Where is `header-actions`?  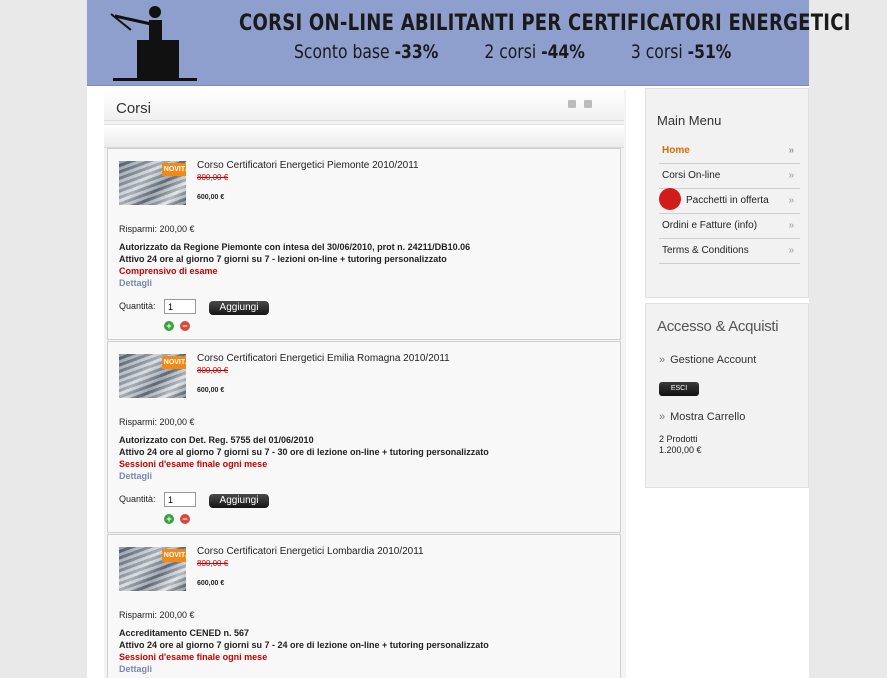 header-actions is located at coordinates (580, 104).